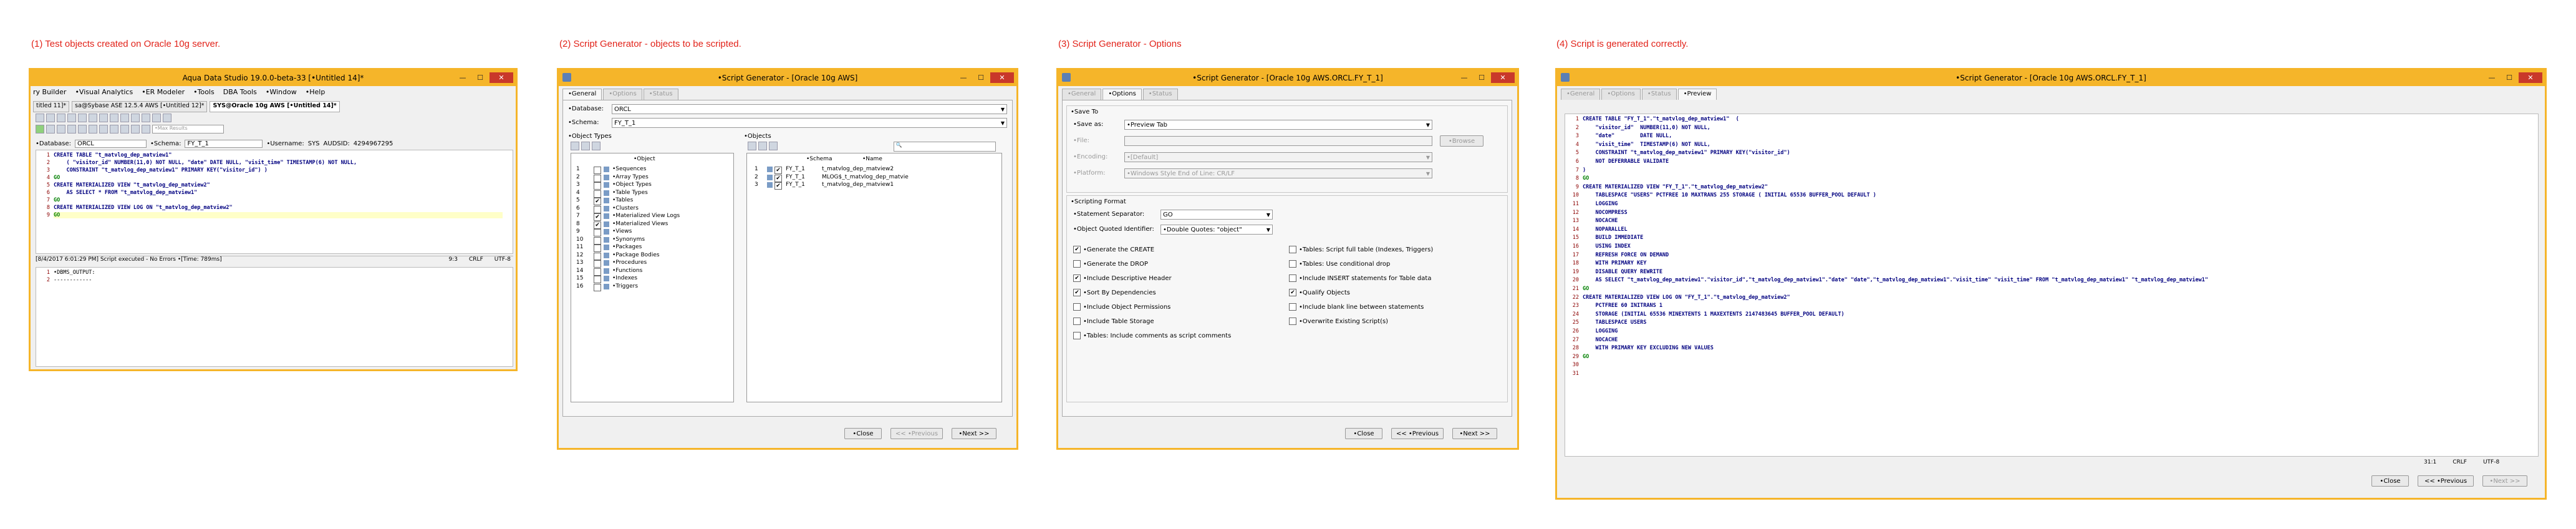 Image resolution: width=2576 pixels, height=529 pixels. I want to click on quoted-identifier-select: •Double Quotes: "object" ▼, so click(1216, 230).